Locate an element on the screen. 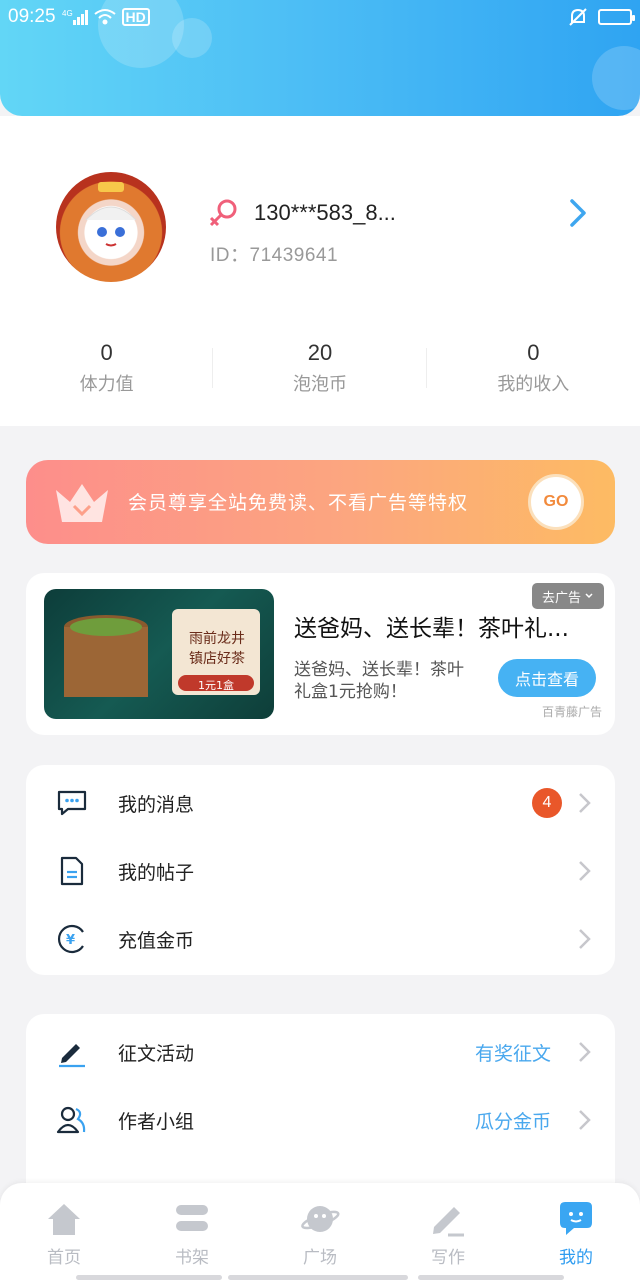  status-icons: 4G HD is located at coordinates (106, 17).